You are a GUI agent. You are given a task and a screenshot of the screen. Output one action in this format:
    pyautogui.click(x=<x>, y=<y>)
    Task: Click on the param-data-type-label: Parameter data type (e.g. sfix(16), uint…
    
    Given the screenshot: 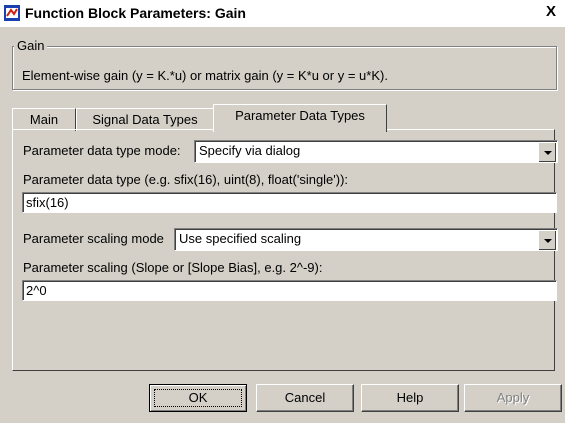 What is the action you would take?
    pyautogui.click(x=186, y=179)
    